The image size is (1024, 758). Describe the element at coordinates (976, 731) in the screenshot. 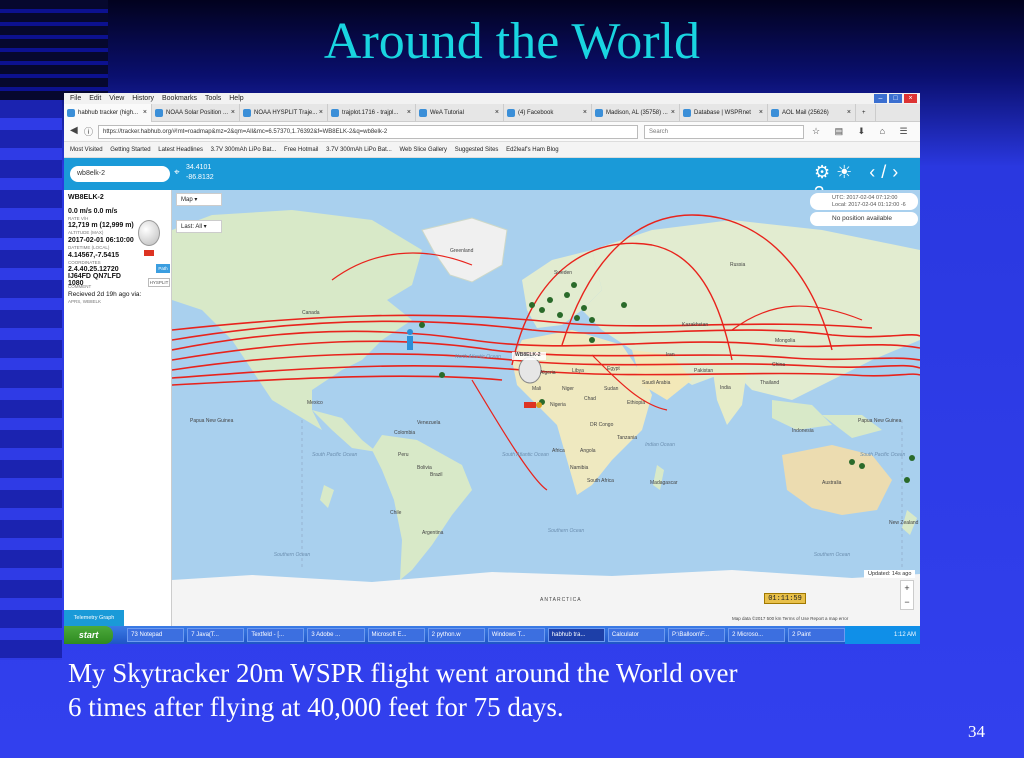

I see `slide-number: 34` at that location.